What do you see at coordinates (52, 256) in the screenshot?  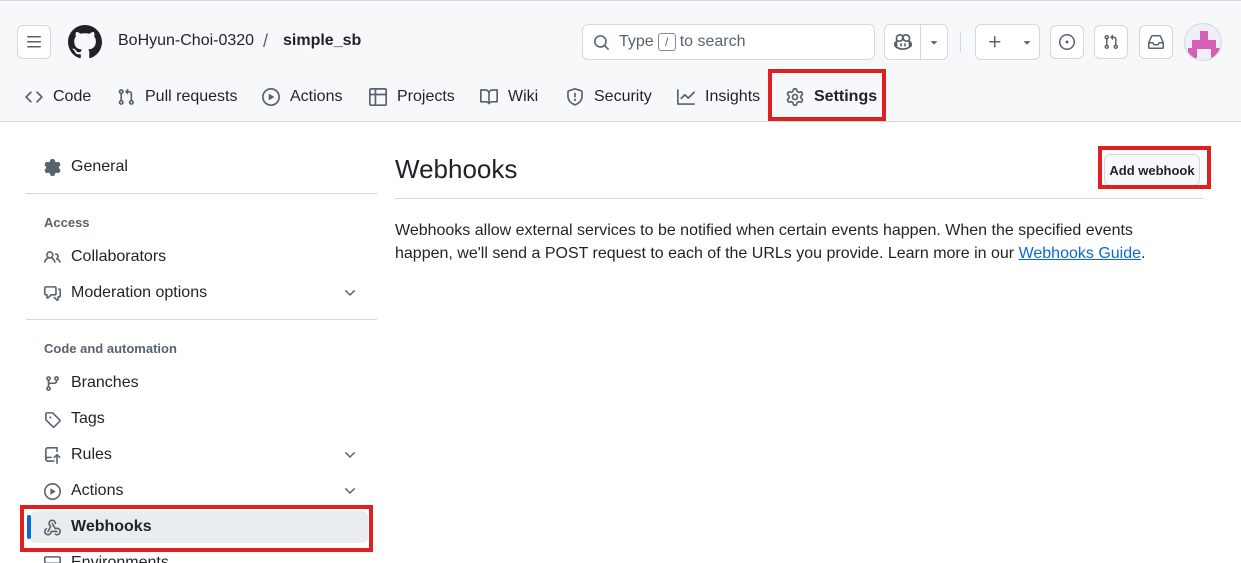 I see `people-icon` at bounding box center [52, 256].